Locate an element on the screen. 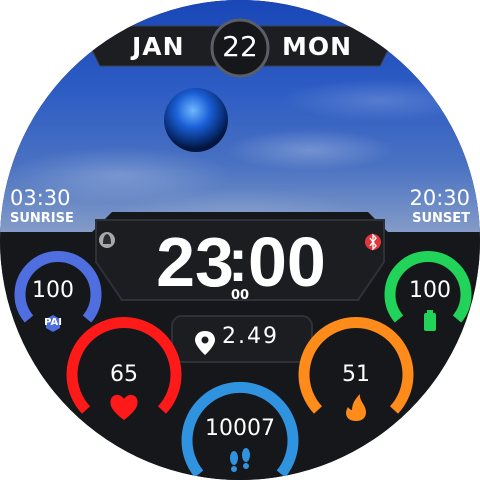 The height and width of the screenshot is (480, 480). pai-badge-label: PAI is located at coordinates (53, 322).